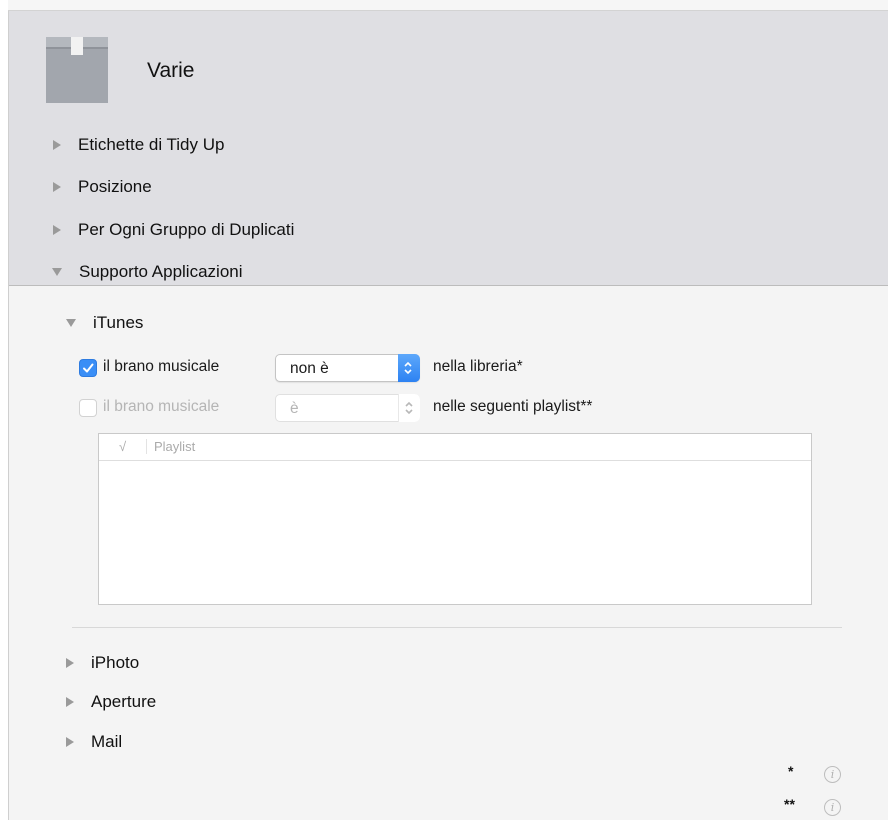 This screenshot has width=888, height=820. What do you see at coordinates (161, 406) in the screenshot?
I see `rule2-label: il brano musicale` at bounding box center [161, 406].